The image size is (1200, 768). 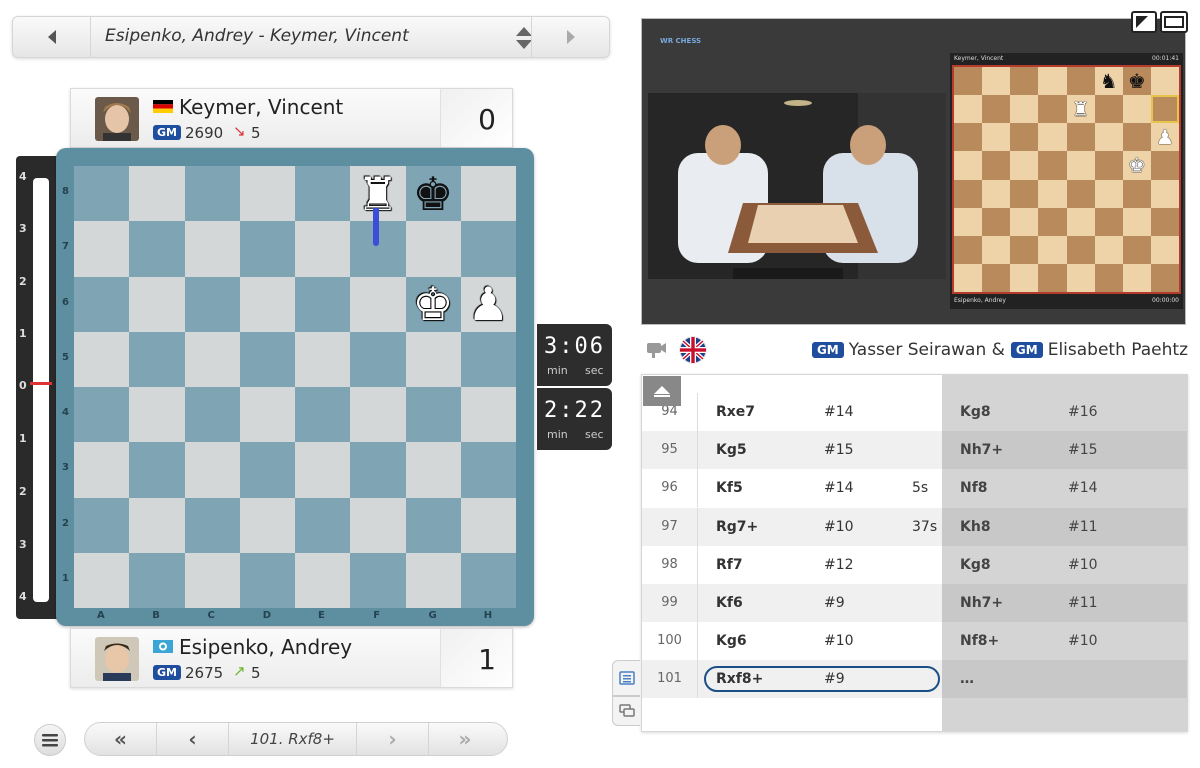 What do you see at coordinates (433, 415) in the screenshot?
I see `square-g4` at bounding box center [433, 415].